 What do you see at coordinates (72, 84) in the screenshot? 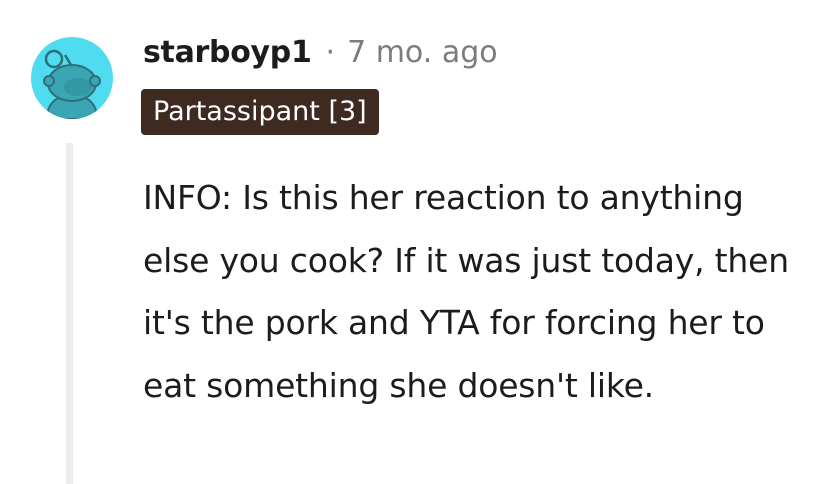
I see `snoo-avatar-icon` at bounding box center [72, 84].